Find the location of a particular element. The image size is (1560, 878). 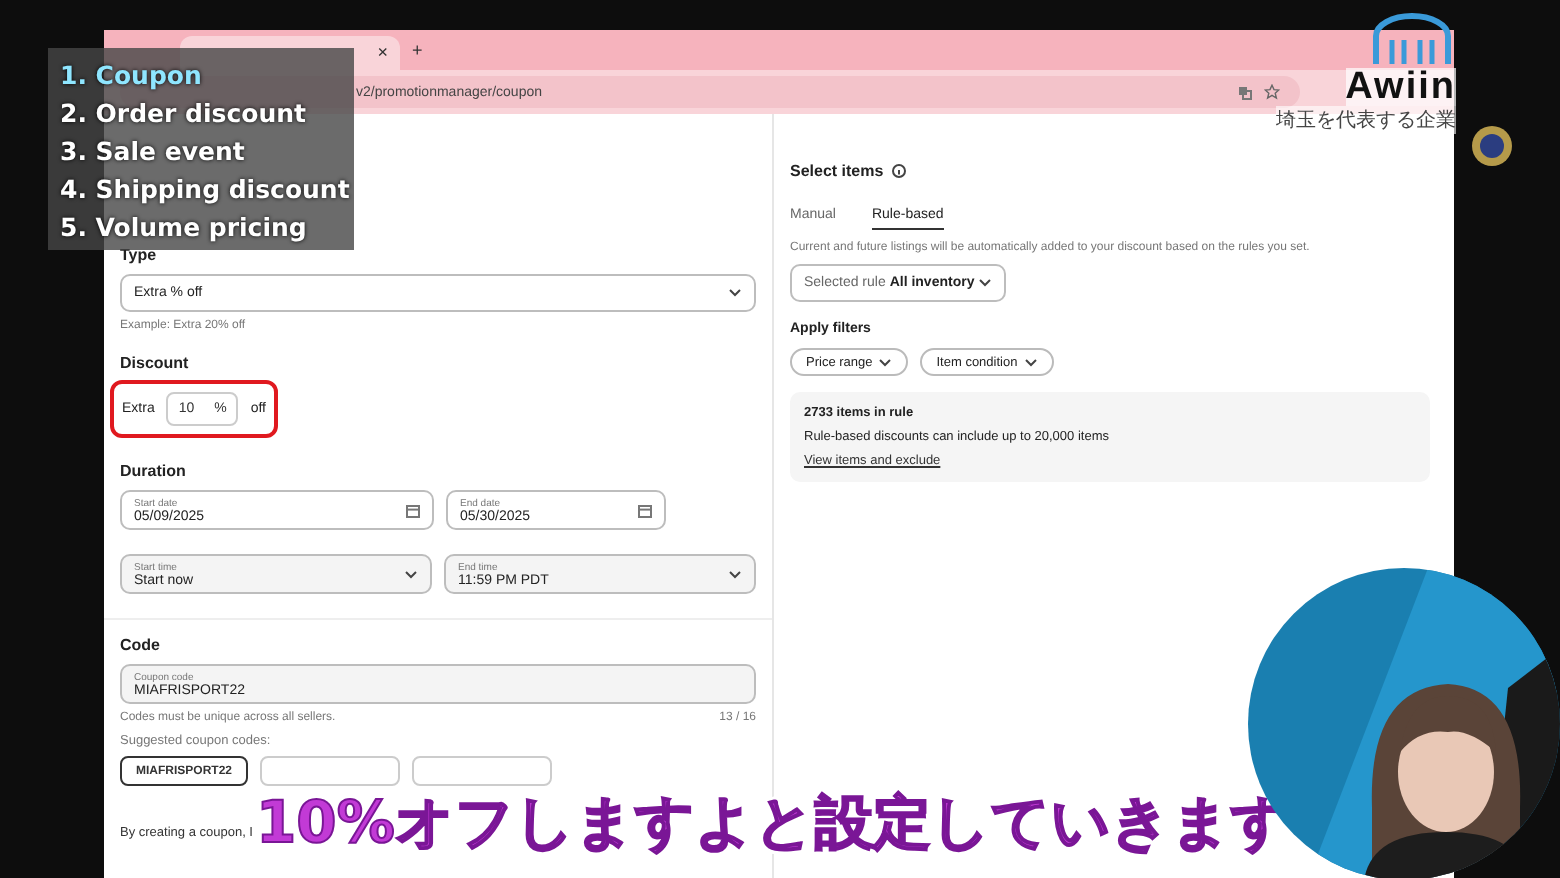

topic-item: 3. Sale event is located at coordinates (153, 152).